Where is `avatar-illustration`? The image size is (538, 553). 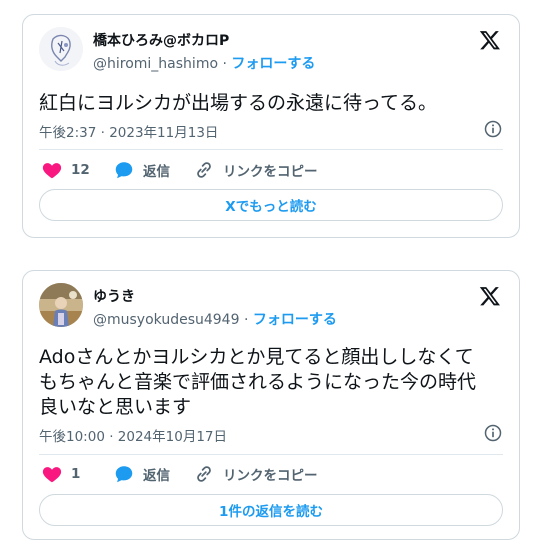
avatar-illustration is located at coordinates (61, 49).